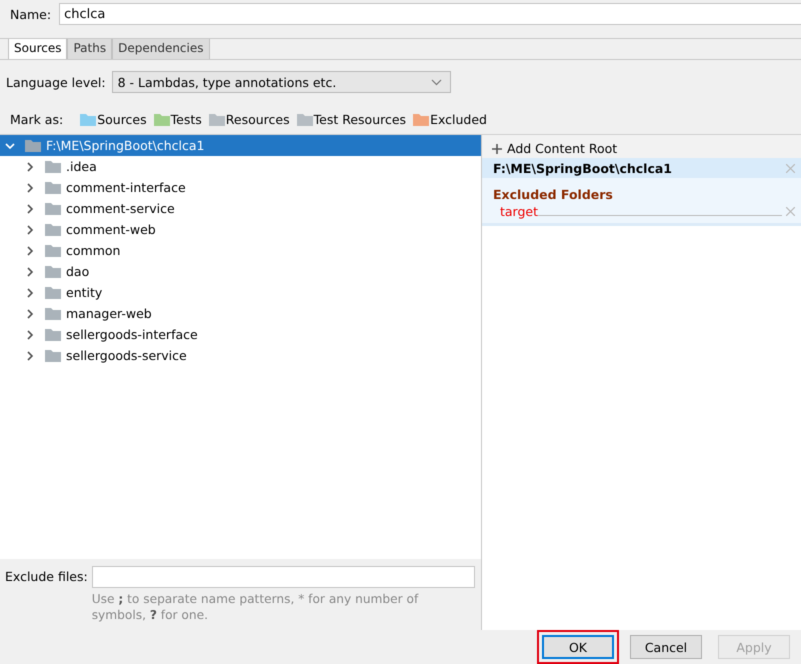 The height and width of the screenshot is (664, 801). I want to click on excluded-folder: target, so click(519, 211).